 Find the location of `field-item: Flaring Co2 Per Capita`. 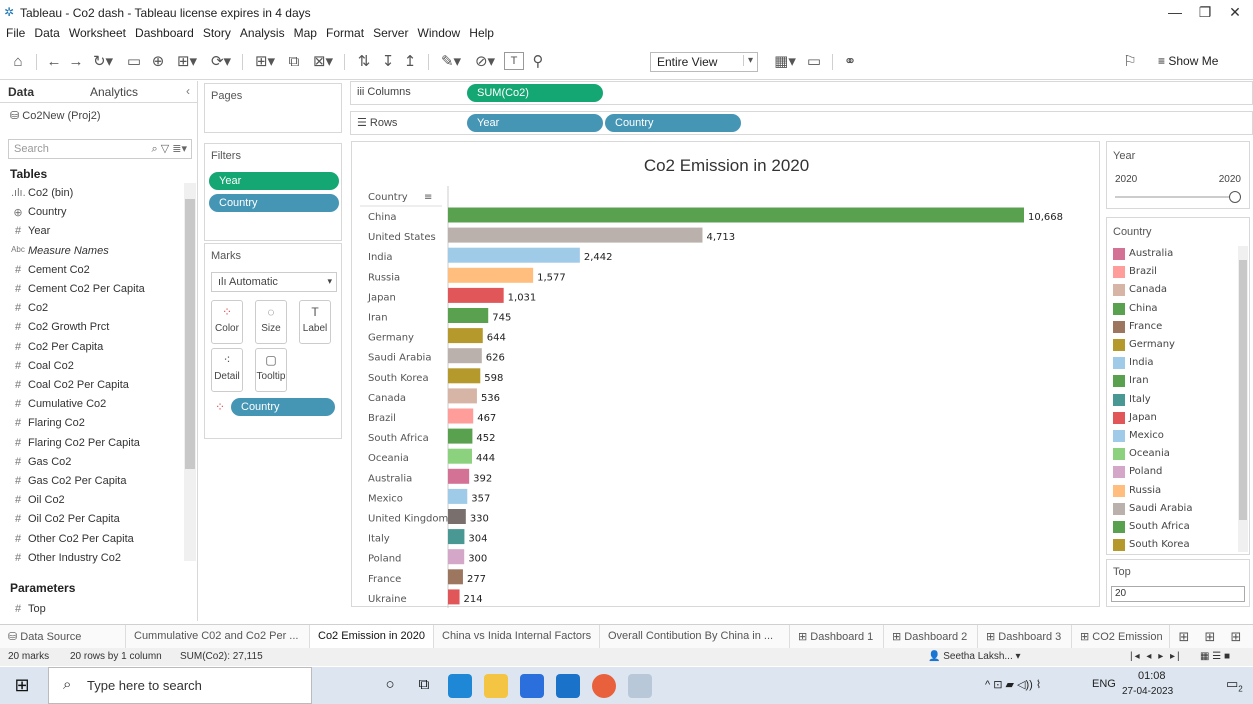

field-item: Flaring Co2 Per Capita is located at coordinates (84, 446).